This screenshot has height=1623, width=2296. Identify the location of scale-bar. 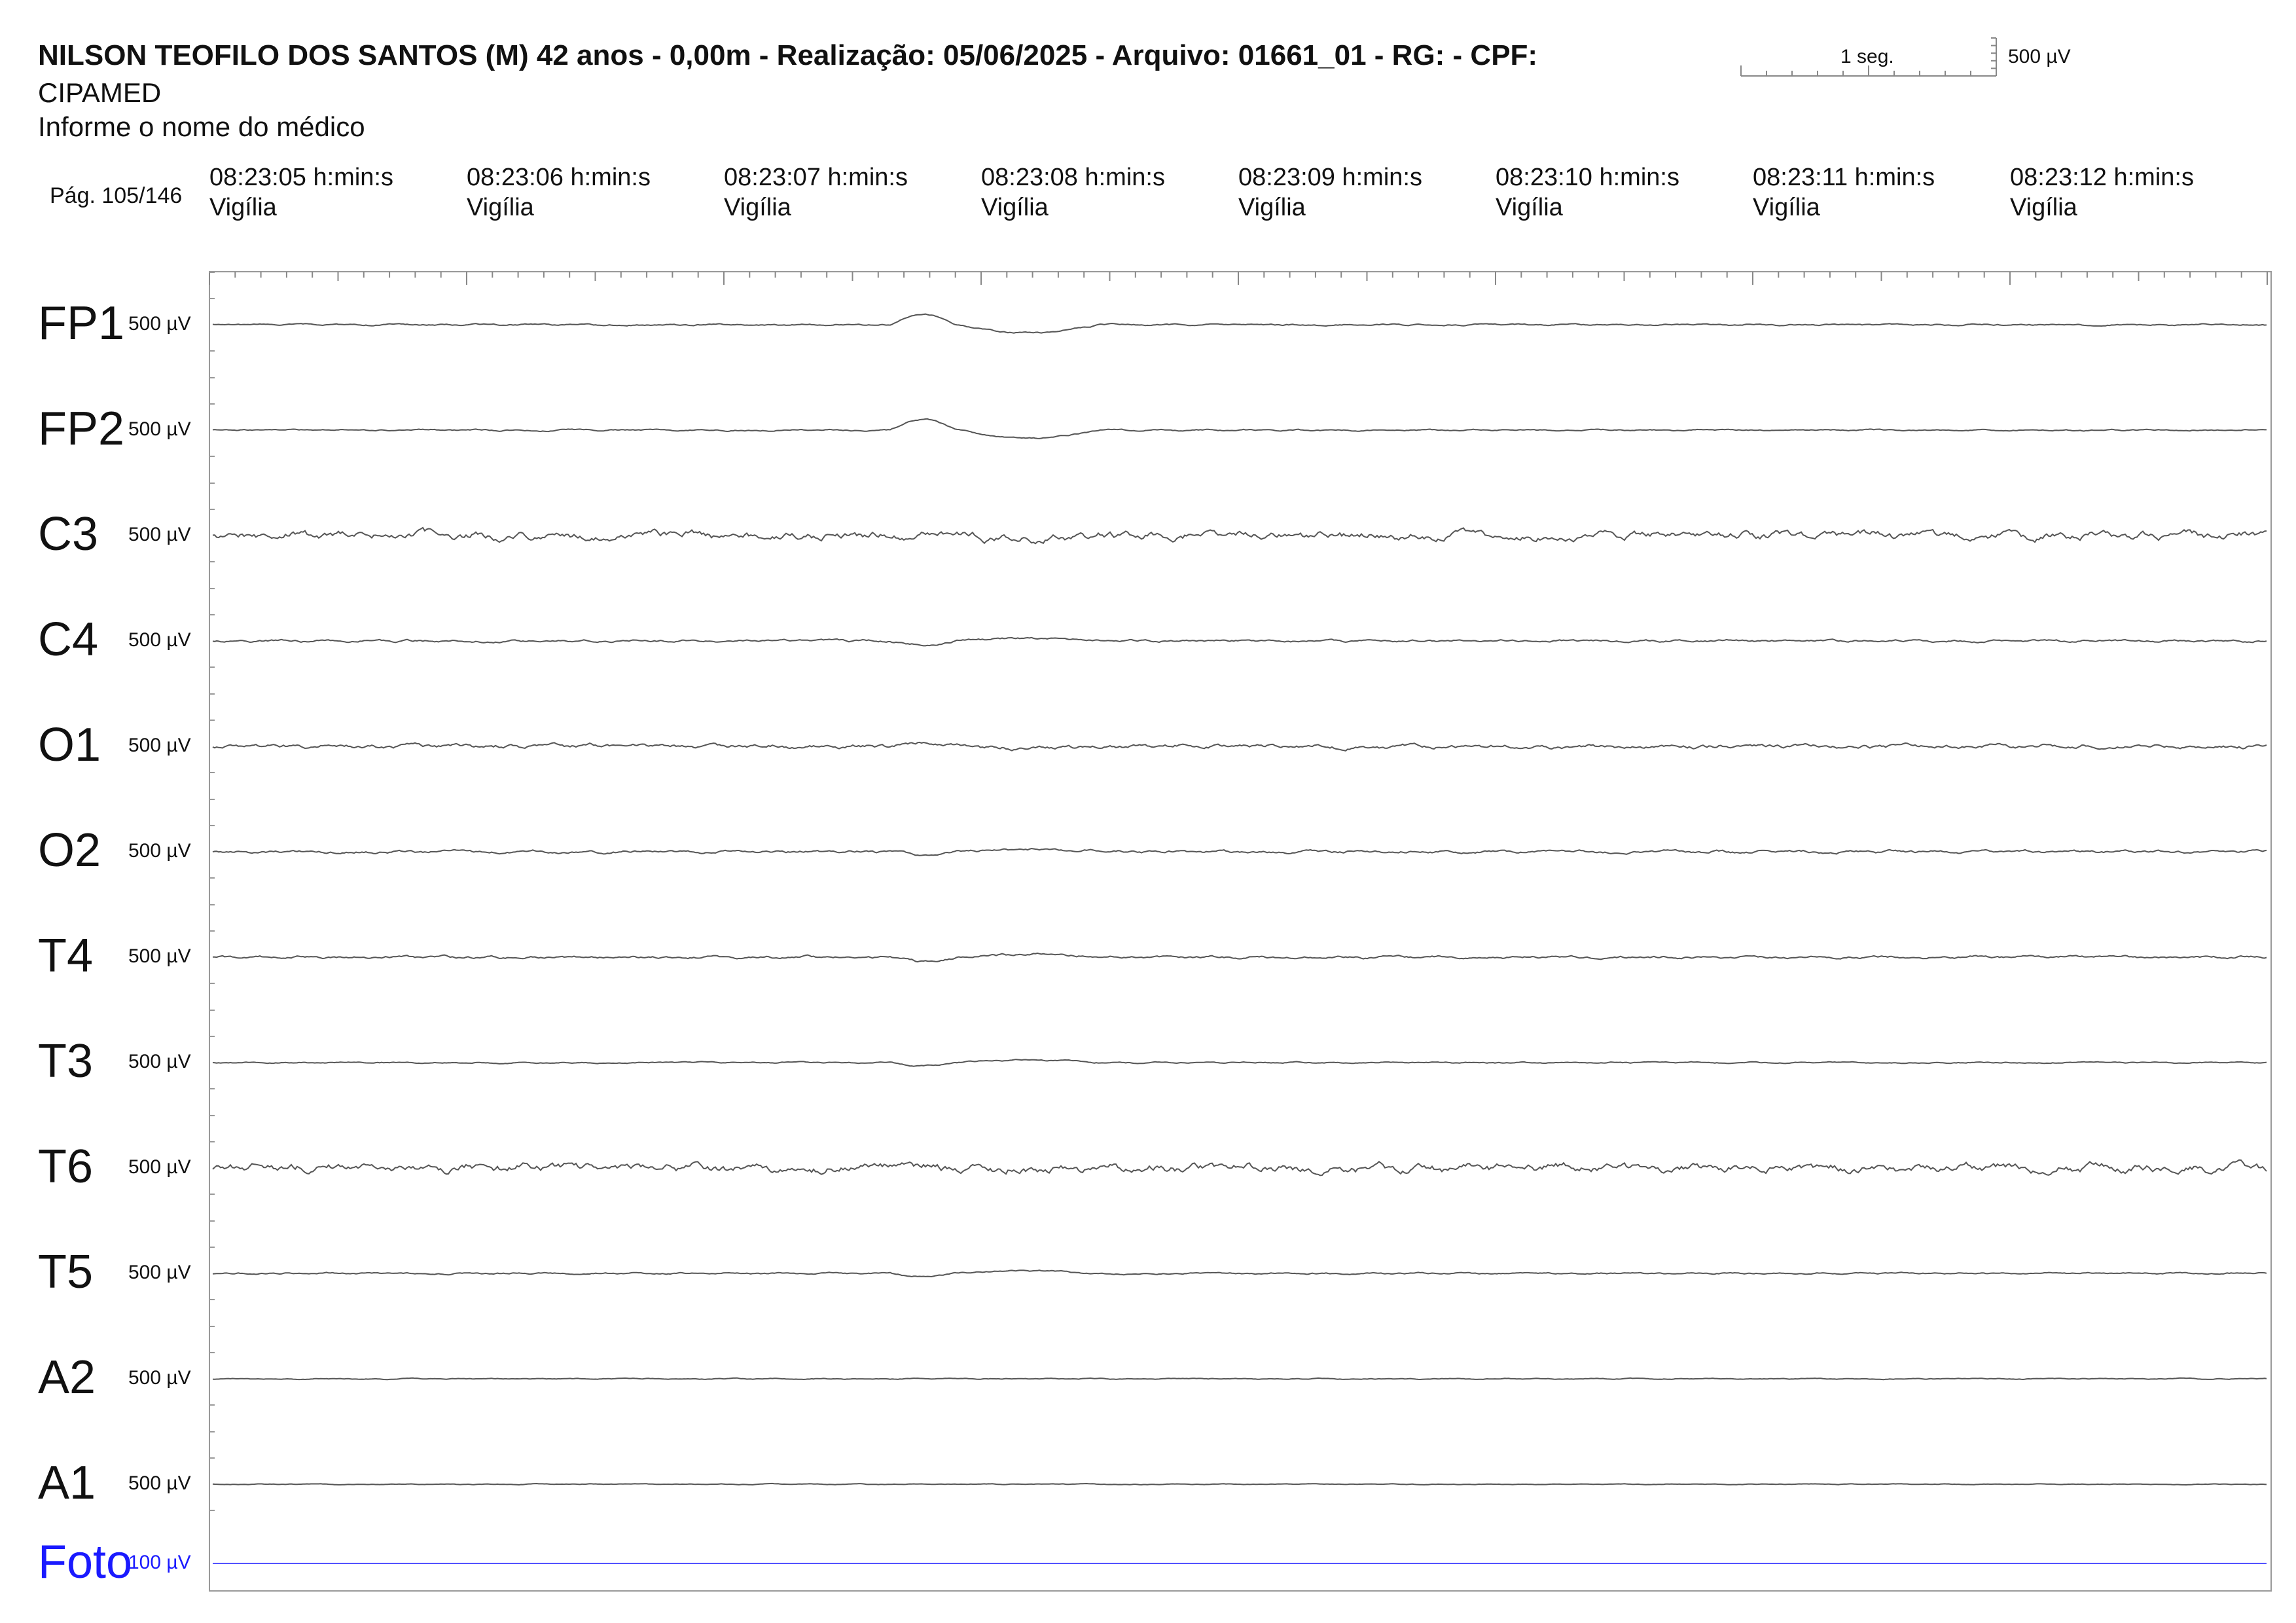
(1868, 57).